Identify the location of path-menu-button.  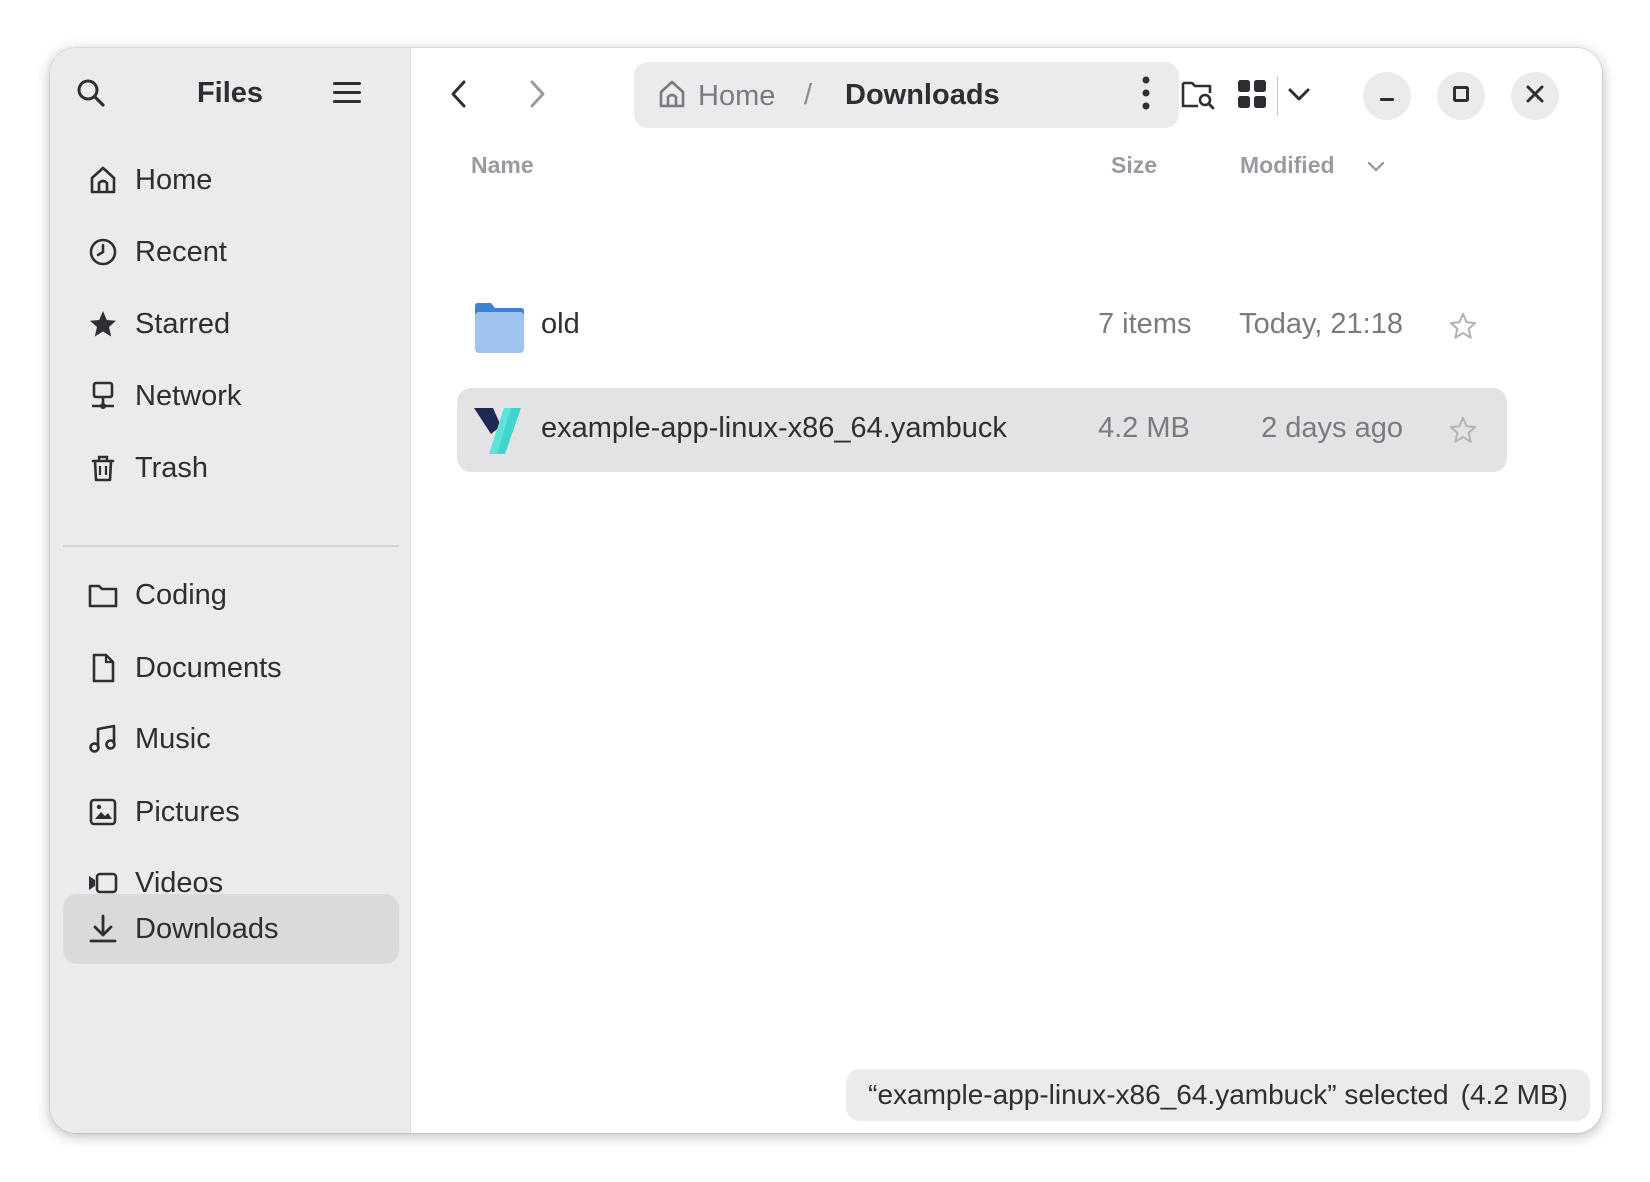
(1146, 95).